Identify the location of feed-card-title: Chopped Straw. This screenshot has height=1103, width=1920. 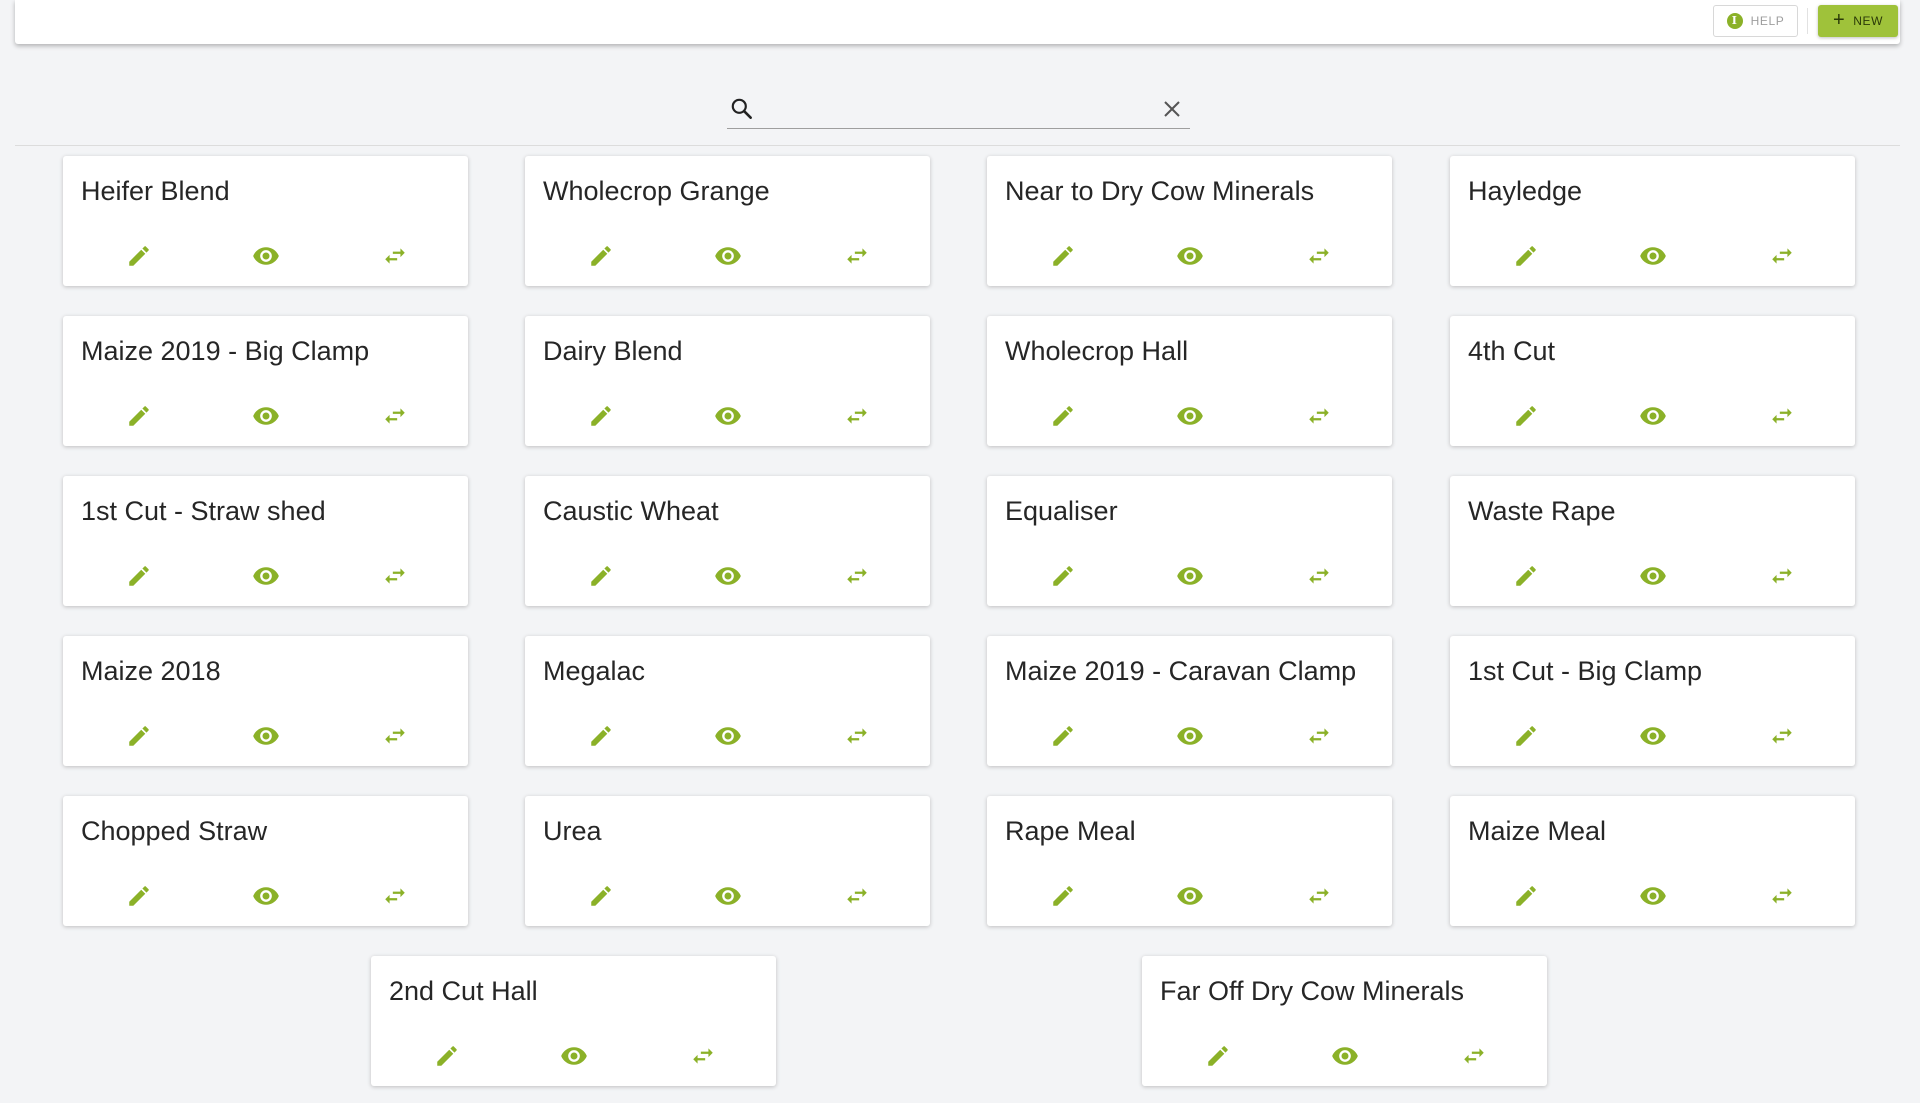
(174, 831).